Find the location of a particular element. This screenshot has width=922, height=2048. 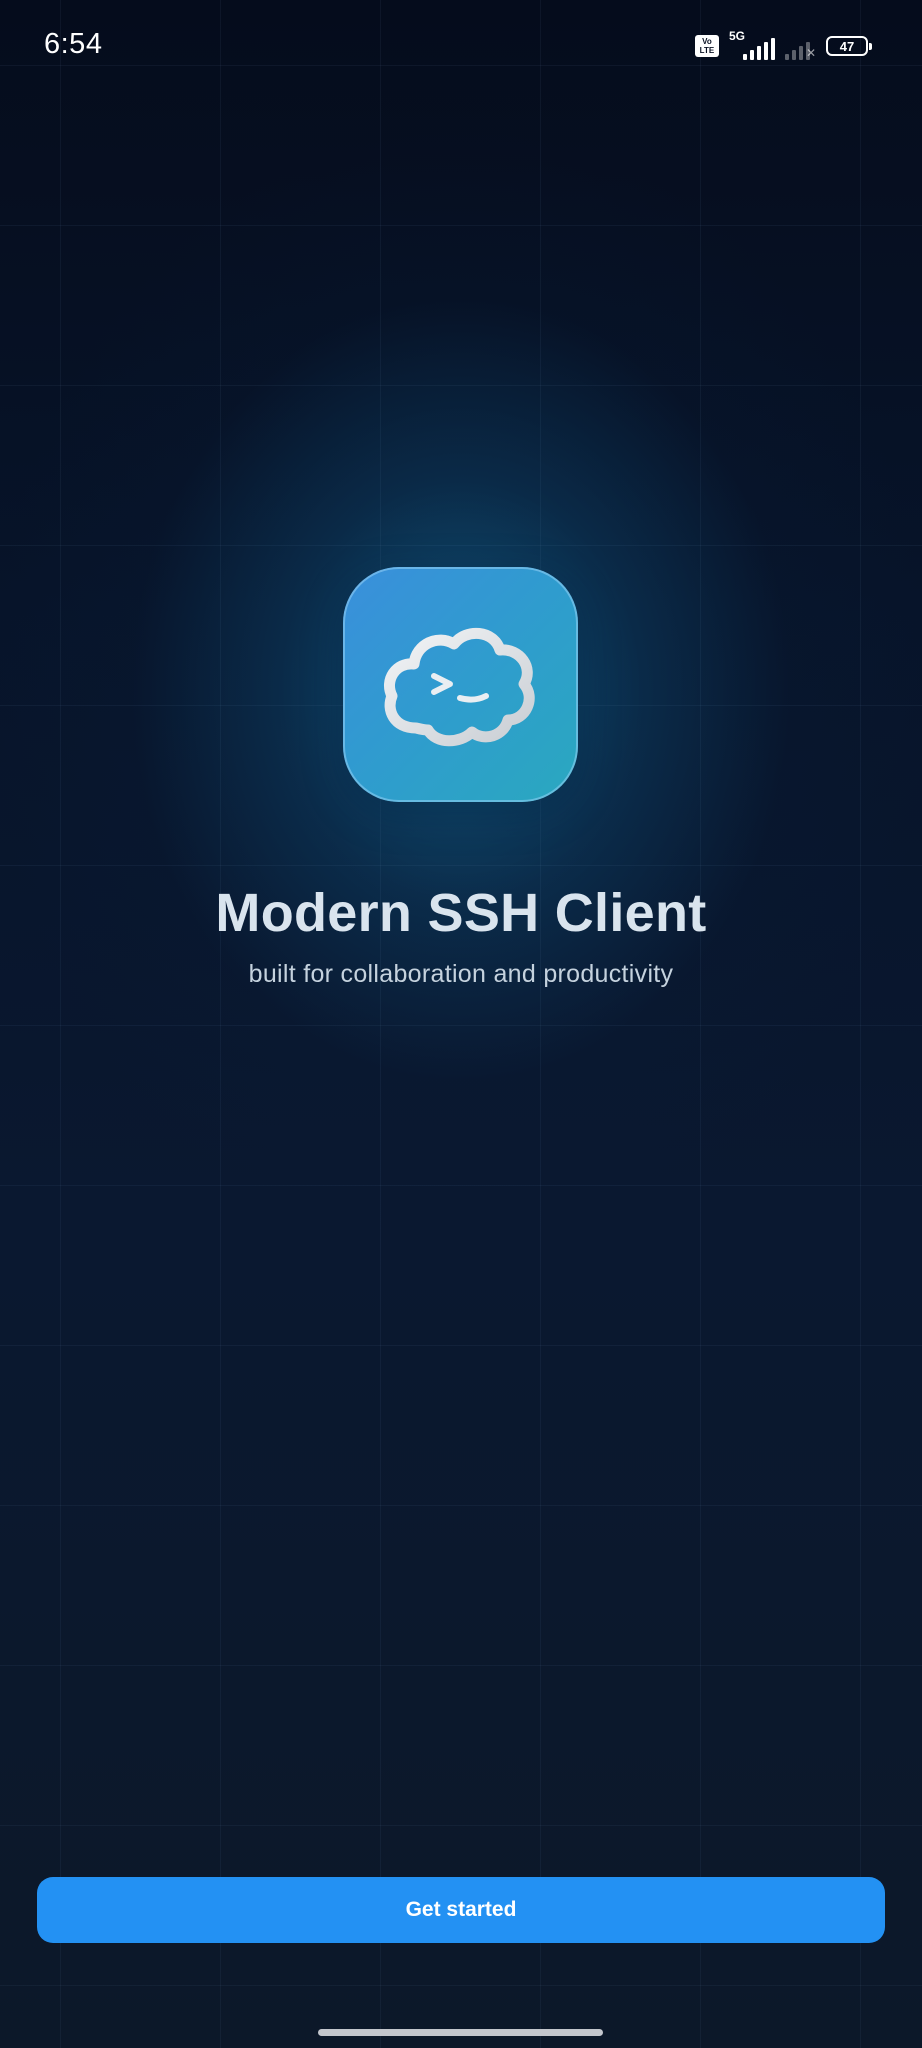

network-type-label: 5G is located at coordinates (736, 36).